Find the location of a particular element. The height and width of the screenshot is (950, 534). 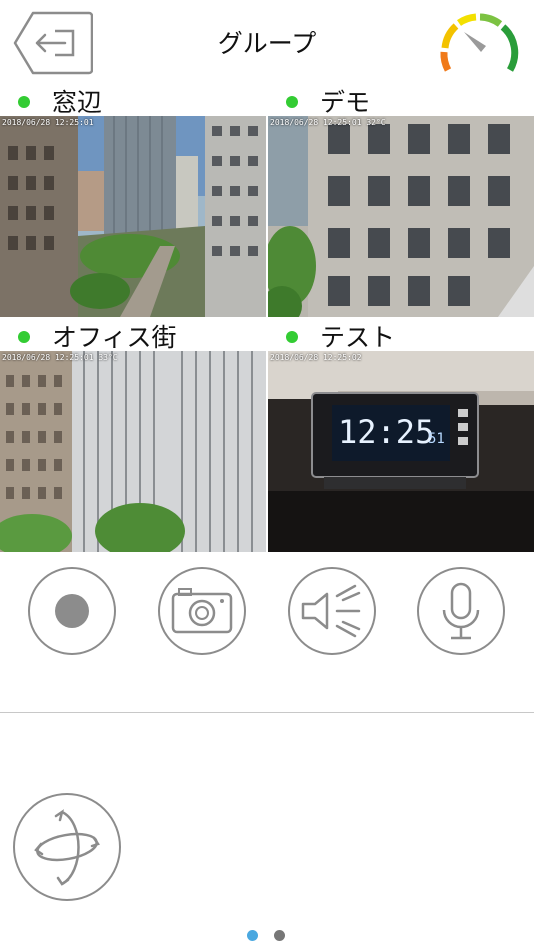

ptz-button is located at coordinates (67, 847).